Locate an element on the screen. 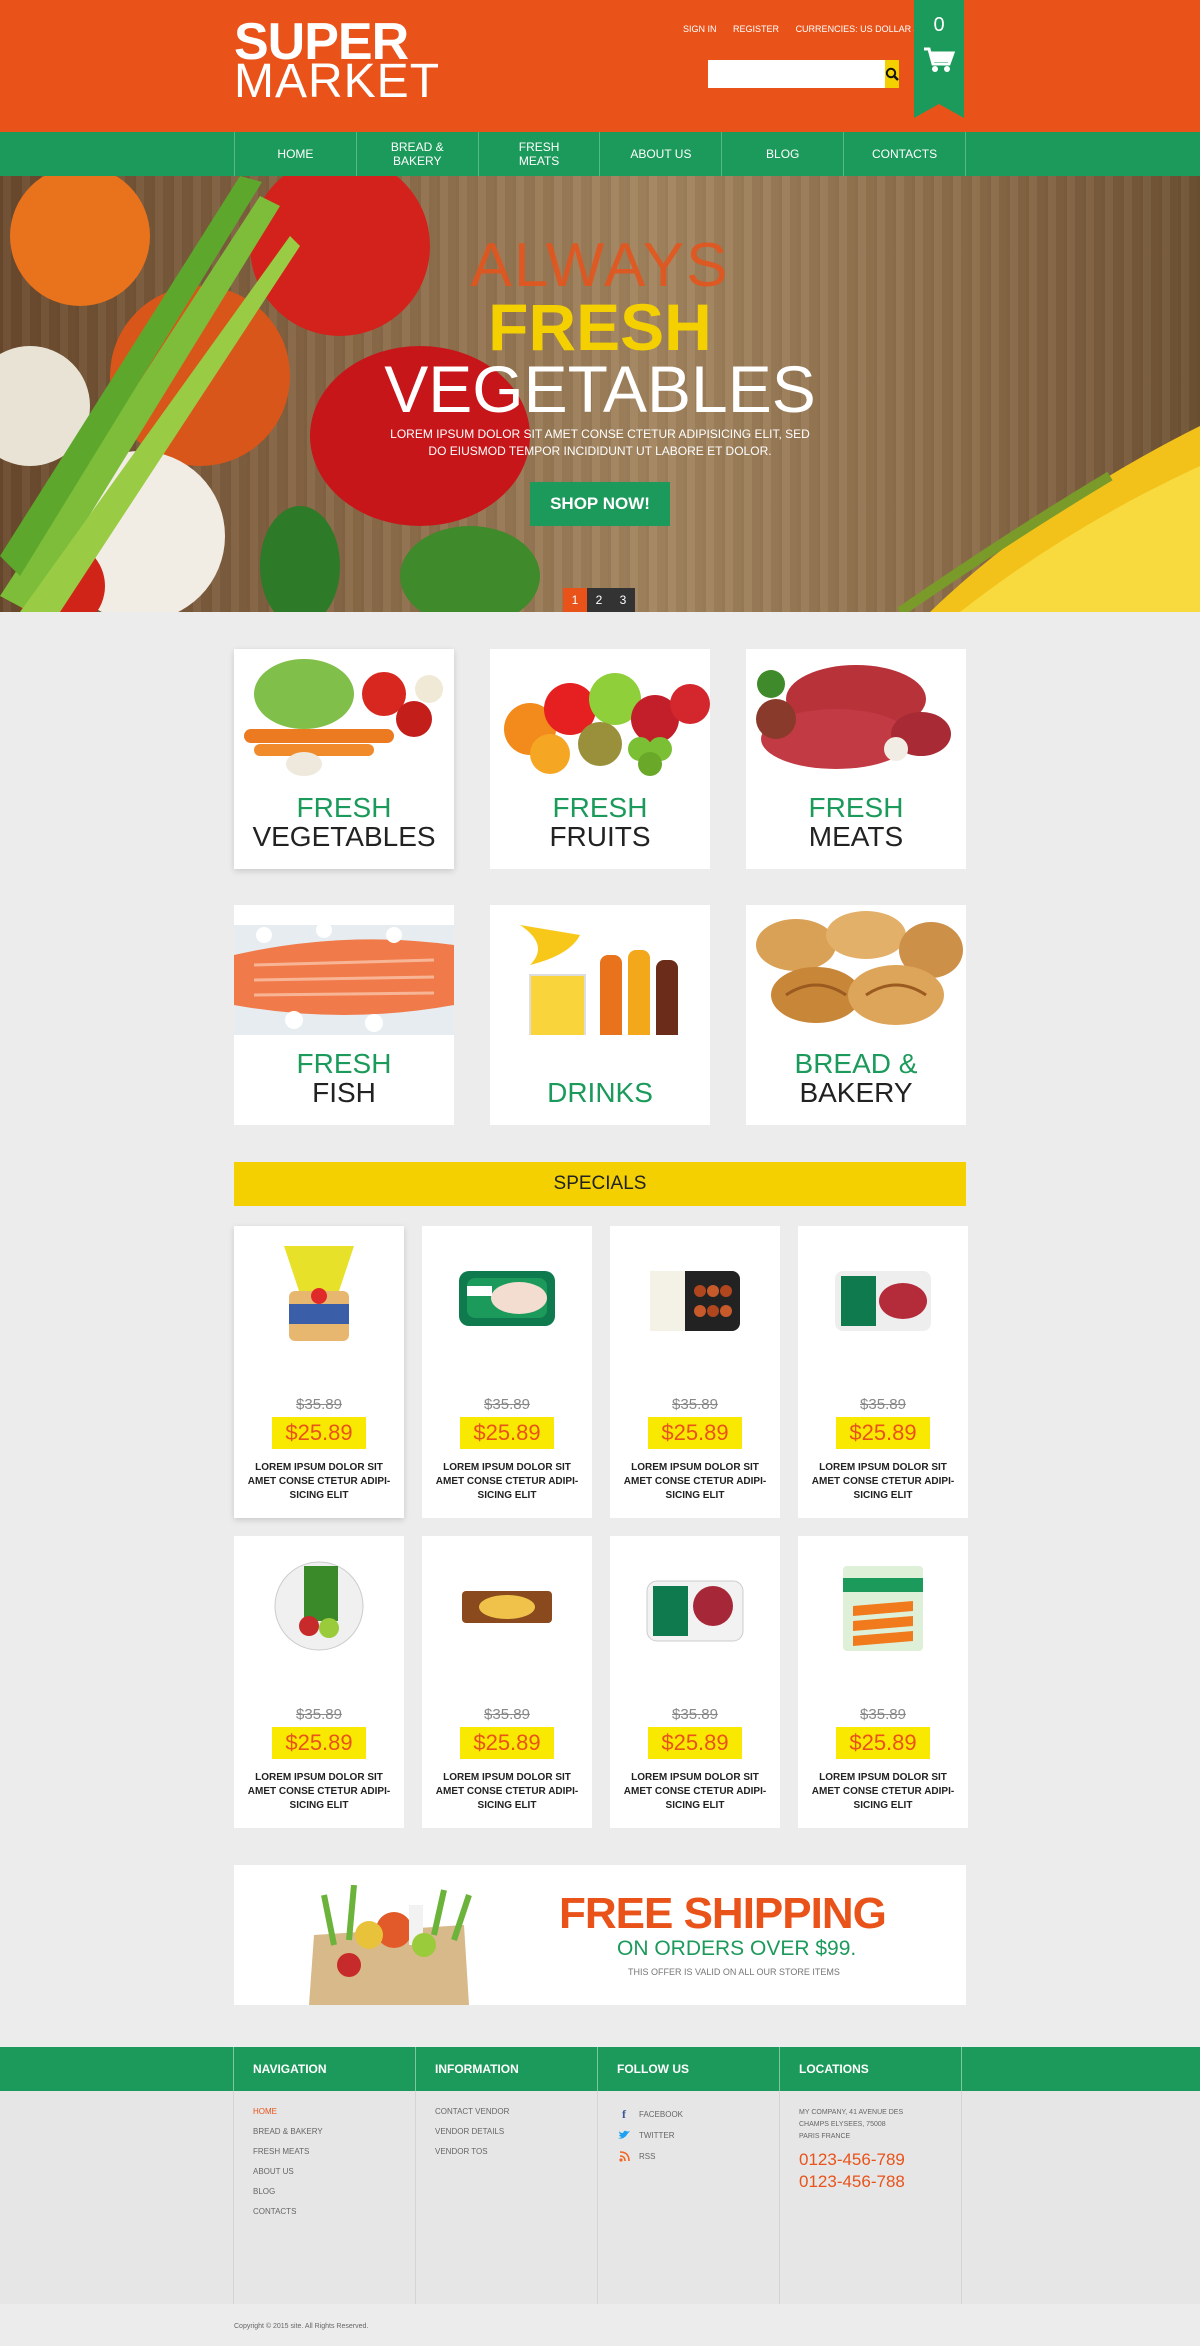 The width and height of the screenshot is (1200, 2346). footer-link-about-us: ABOUT US is located at coordinates (334, 2171).